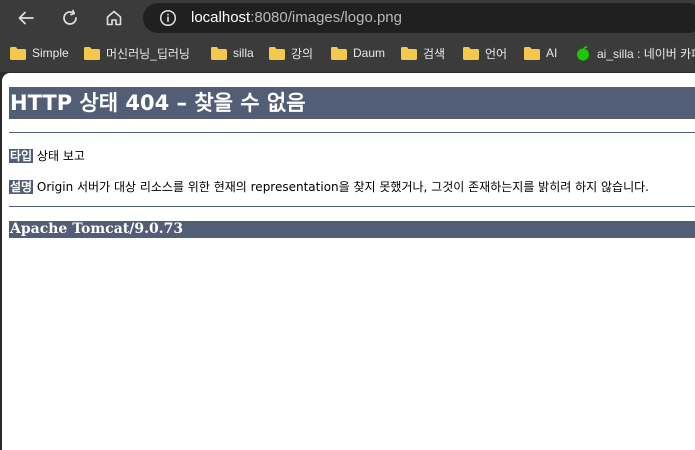  I want to click on bookmark-simple: Simple, so click(39, 53).